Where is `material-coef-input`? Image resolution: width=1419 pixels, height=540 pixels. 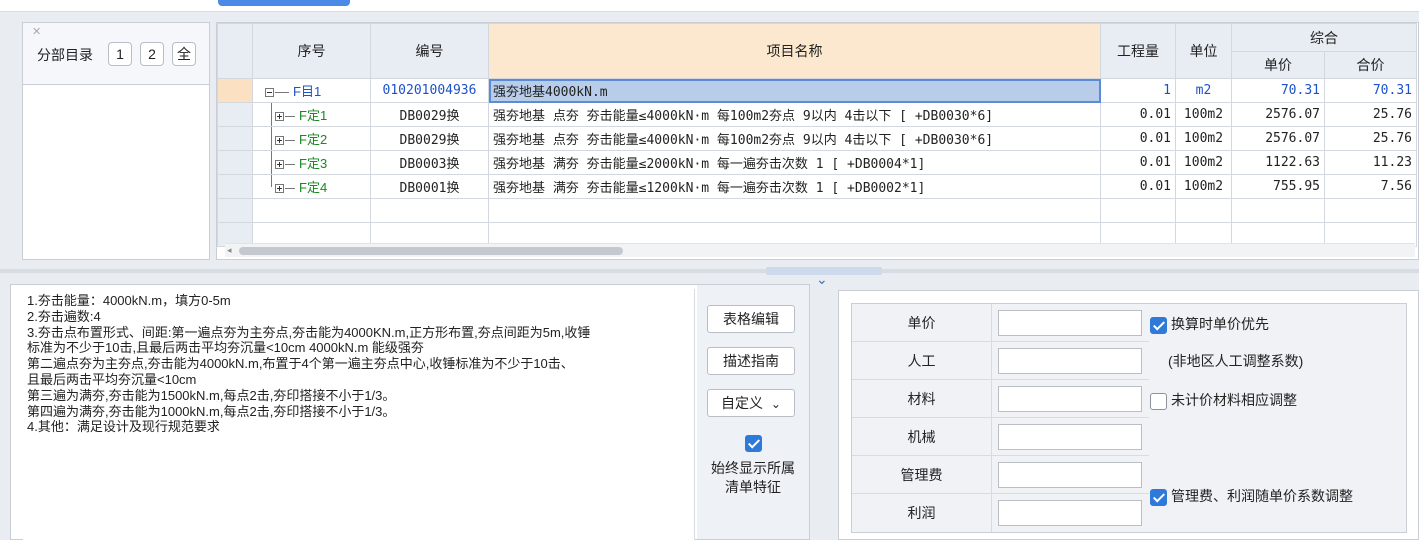
material-coef-input is located at coordinates (1070, 399).